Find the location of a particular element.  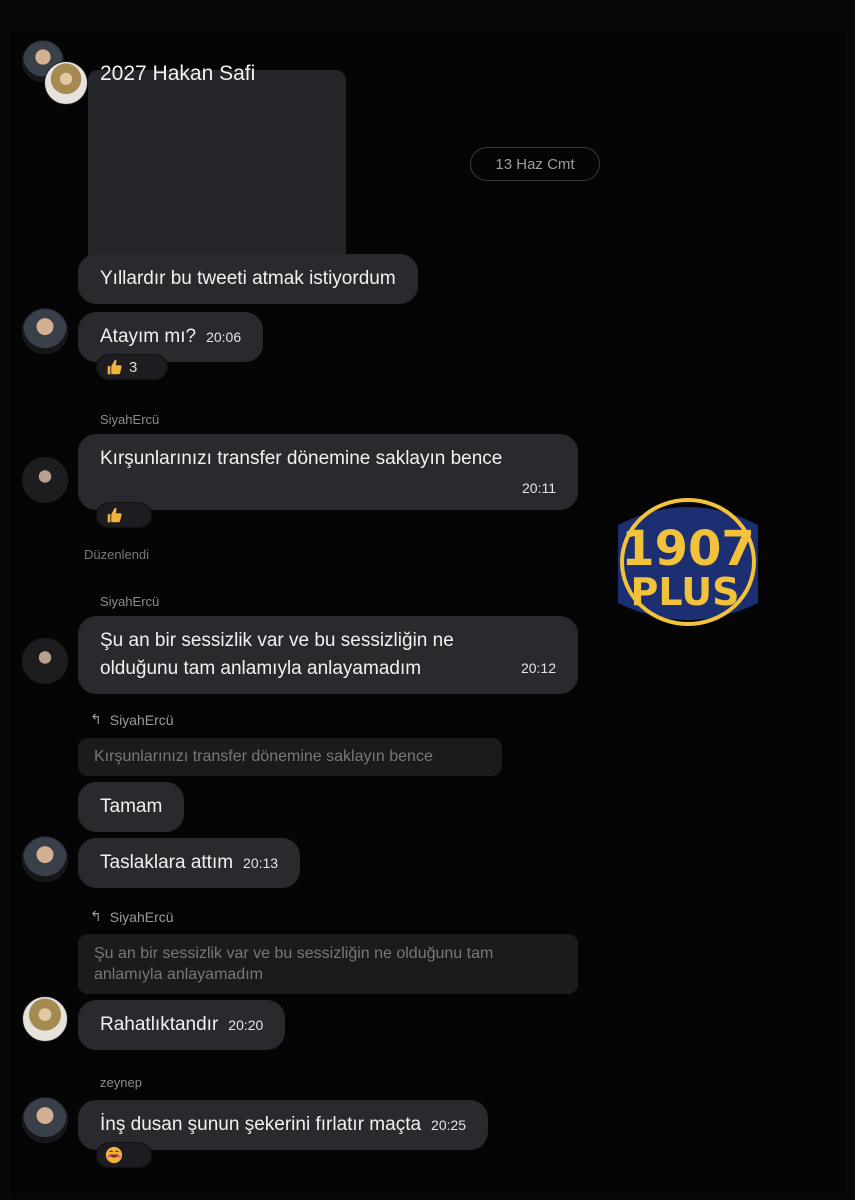

message-time: 20:11 is located at coordinates (539, 488).